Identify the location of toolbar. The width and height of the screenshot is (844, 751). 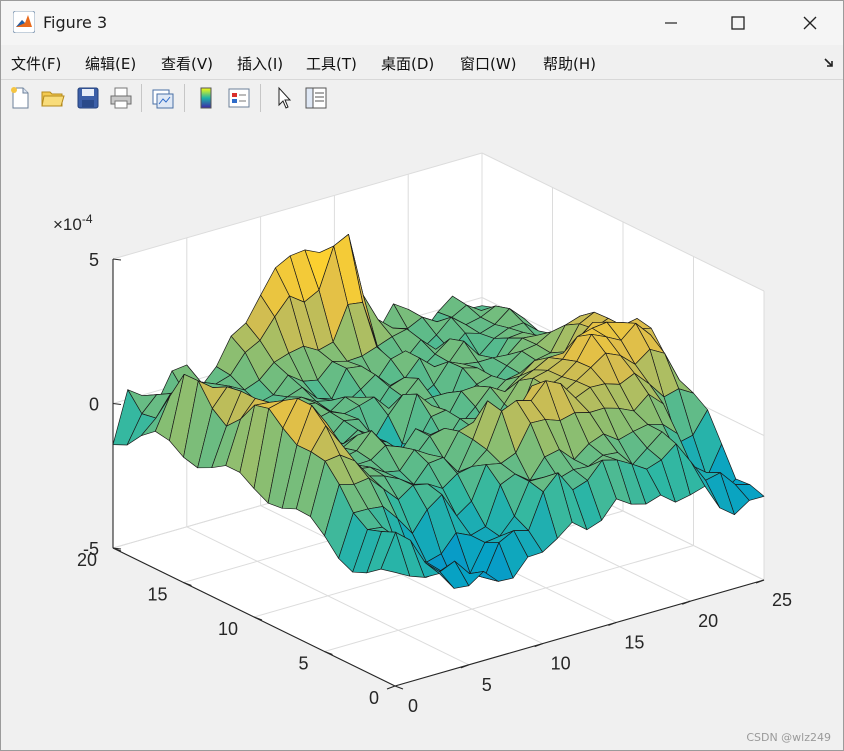
(422, 99).